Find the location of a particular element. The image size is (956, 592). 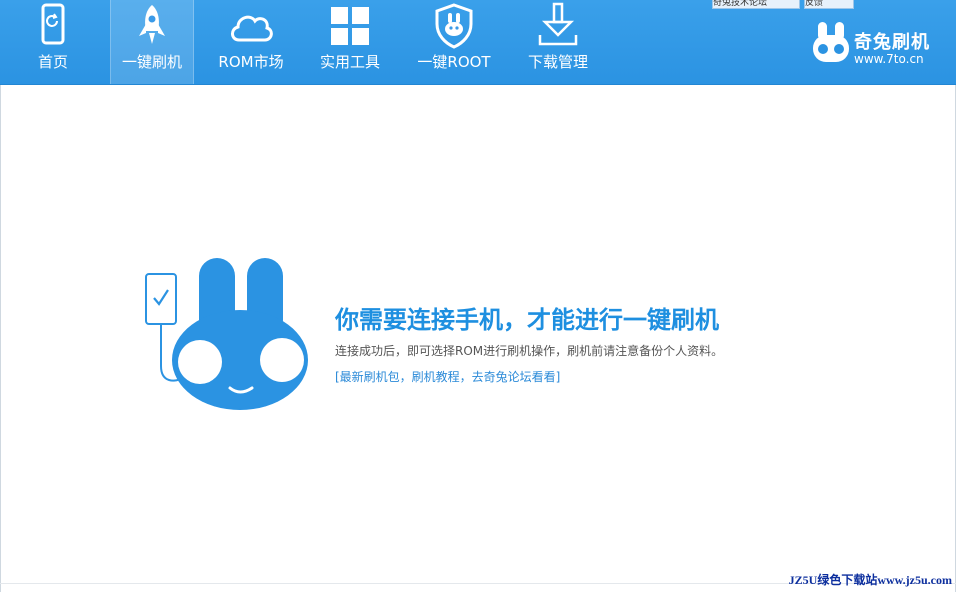

nav-label-home: 首页 is located at coordinates (52, 62).